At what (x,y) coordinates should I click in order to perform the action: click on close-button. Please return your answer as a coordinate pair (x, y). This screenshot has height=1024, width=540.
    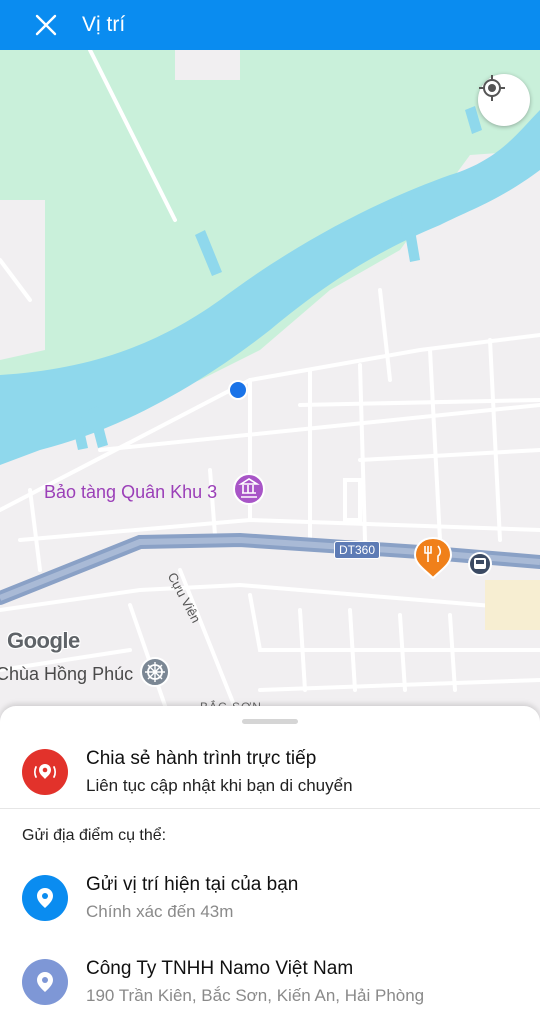
    Looking at the image, I should click on (46, 25).